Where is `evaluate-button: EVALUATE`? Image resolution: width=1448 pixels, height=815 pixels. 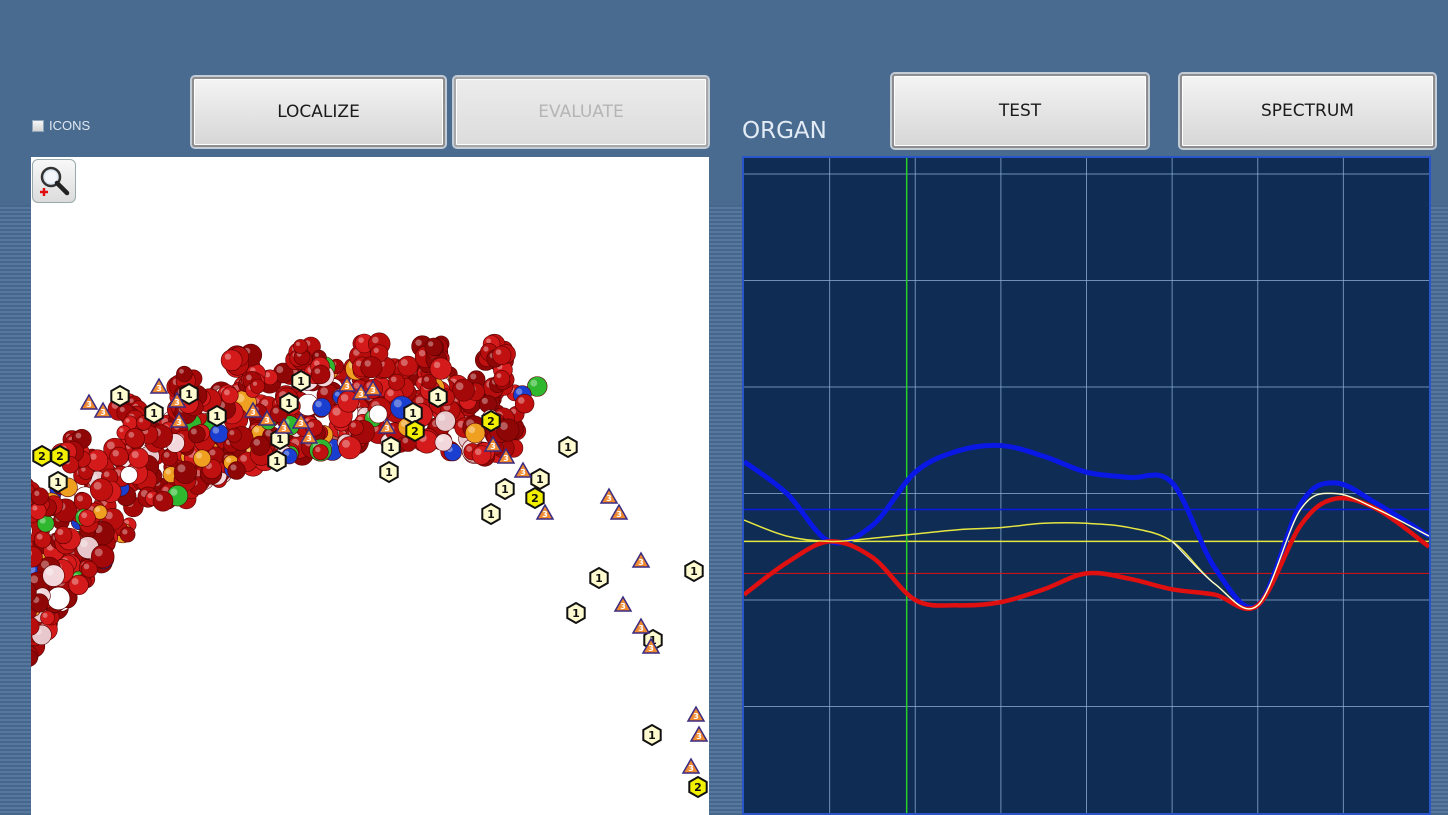 evaluate-button: EVALUATE is located at coordinates (581, 112).